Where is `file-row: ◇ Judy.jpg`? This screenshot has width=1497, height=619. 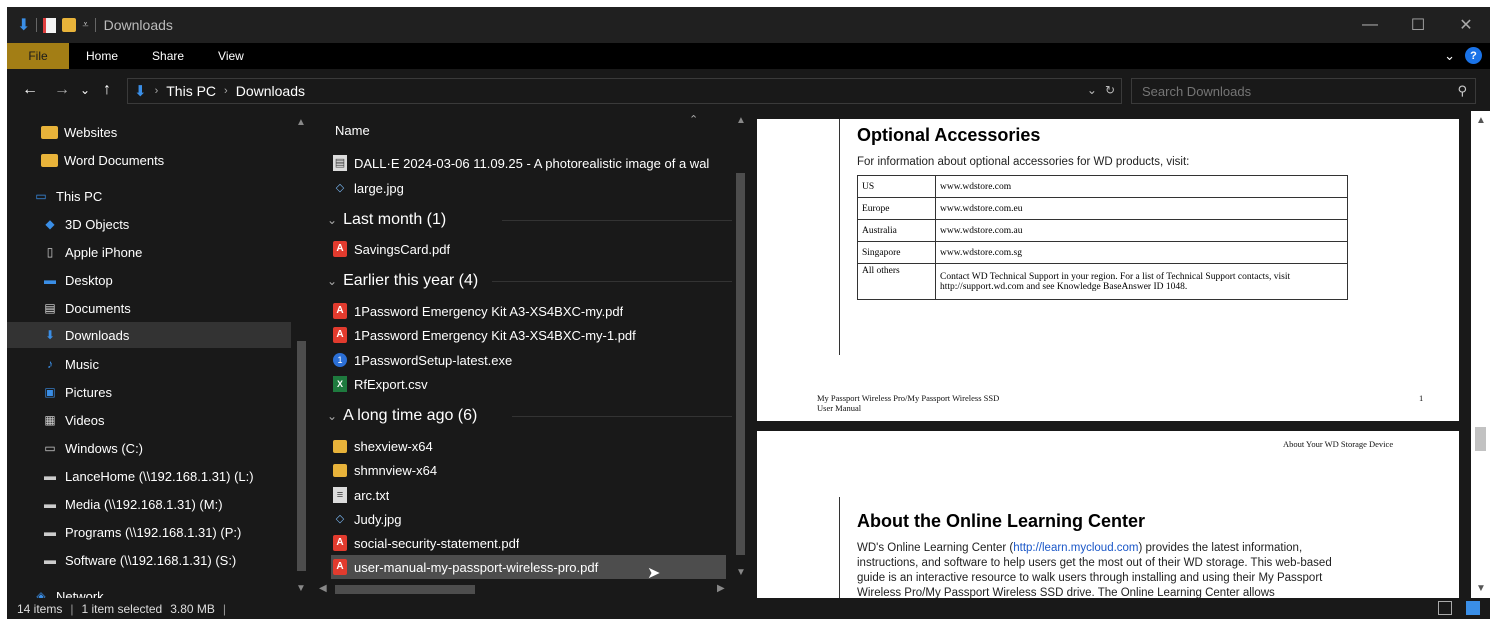
file-row: ◇ Judy.jpg is located at coordinates (367, 519).